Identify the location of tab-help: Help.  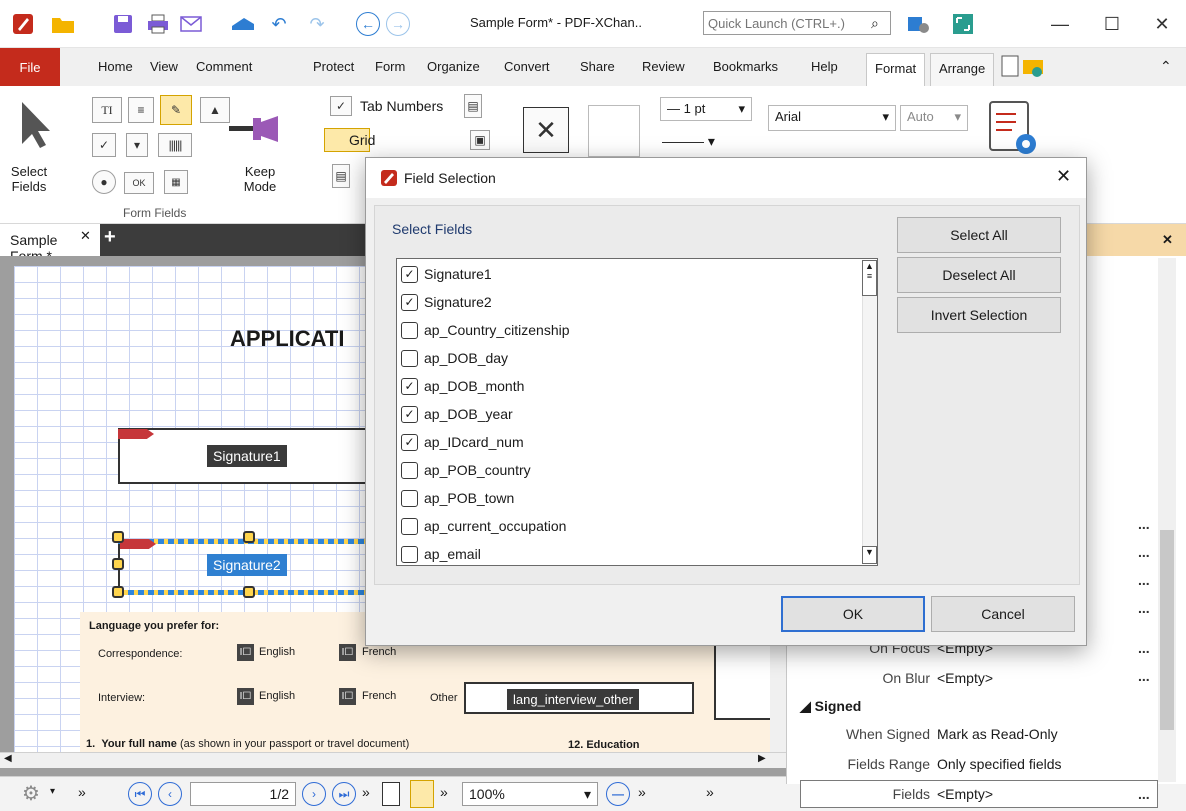
(824, 66).